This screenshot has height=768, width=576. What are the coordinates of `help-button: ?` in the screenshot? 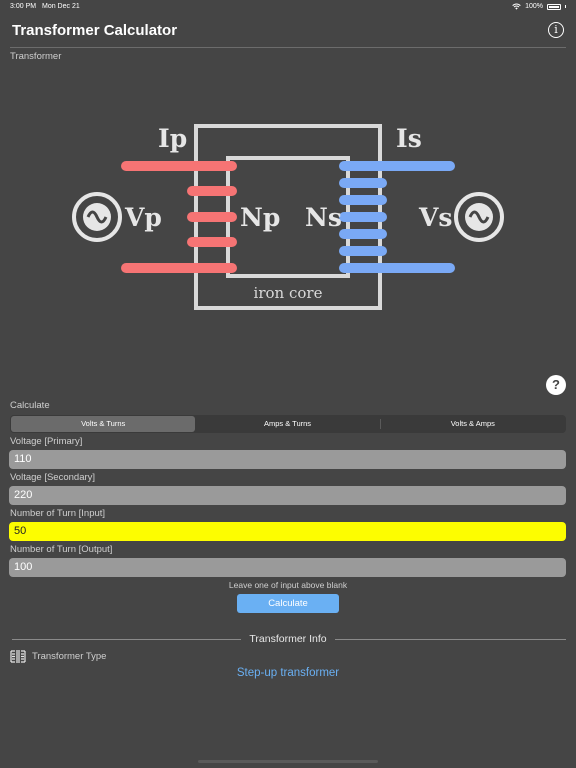 It's located at (556, 385).